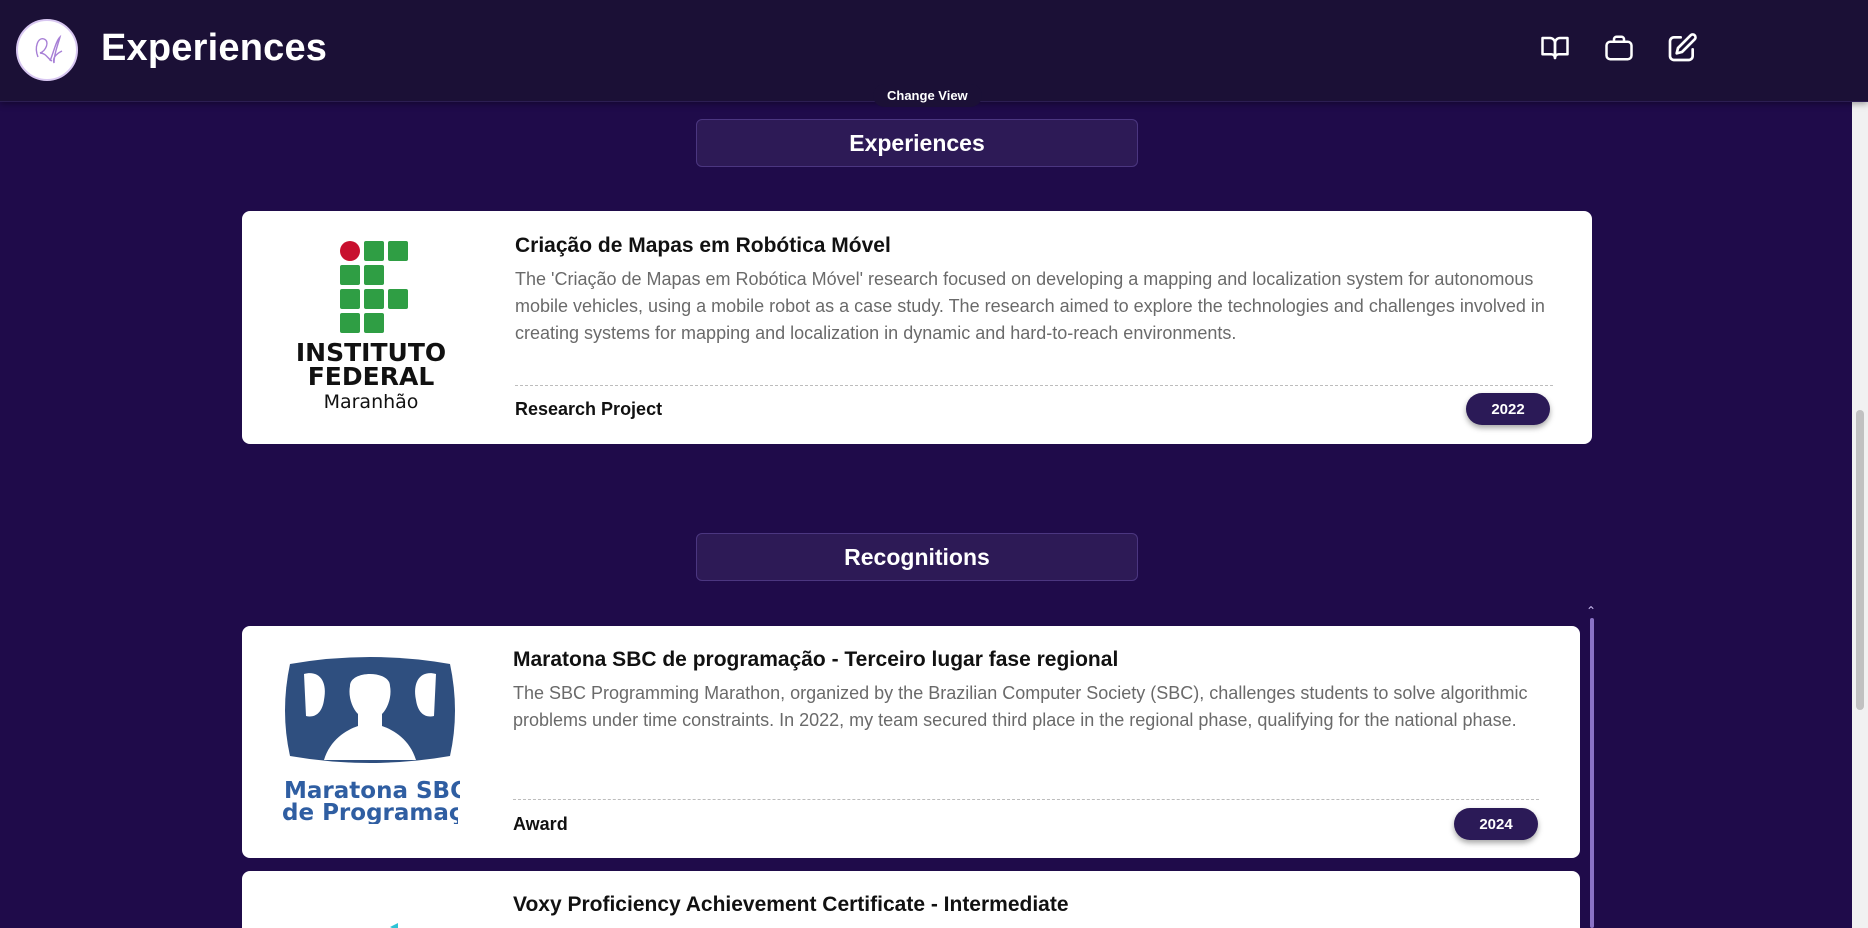 The height and width of the screenshot is (928, 1868). Describe the element at coordinates (371, 741) in the screenshot. I see `maratona-sbc-logo: Maratona SBC de Programação` at that location.